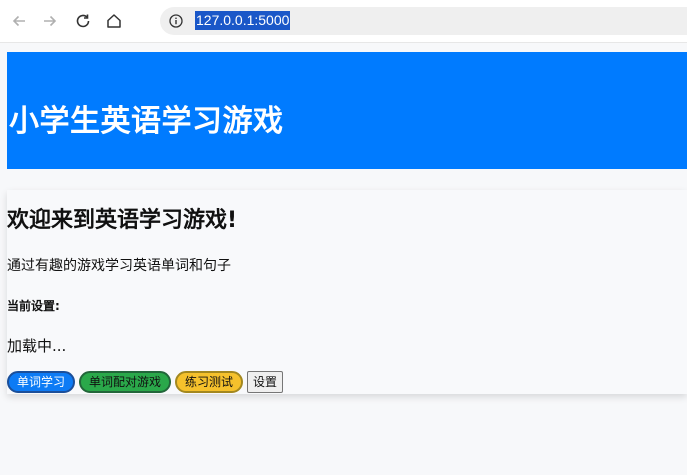  Describe the element at coordinates (119, 266) in the screenshot. I see `subtitle-text: 通过有趣的游戏学习英语单词和句子` at that location.